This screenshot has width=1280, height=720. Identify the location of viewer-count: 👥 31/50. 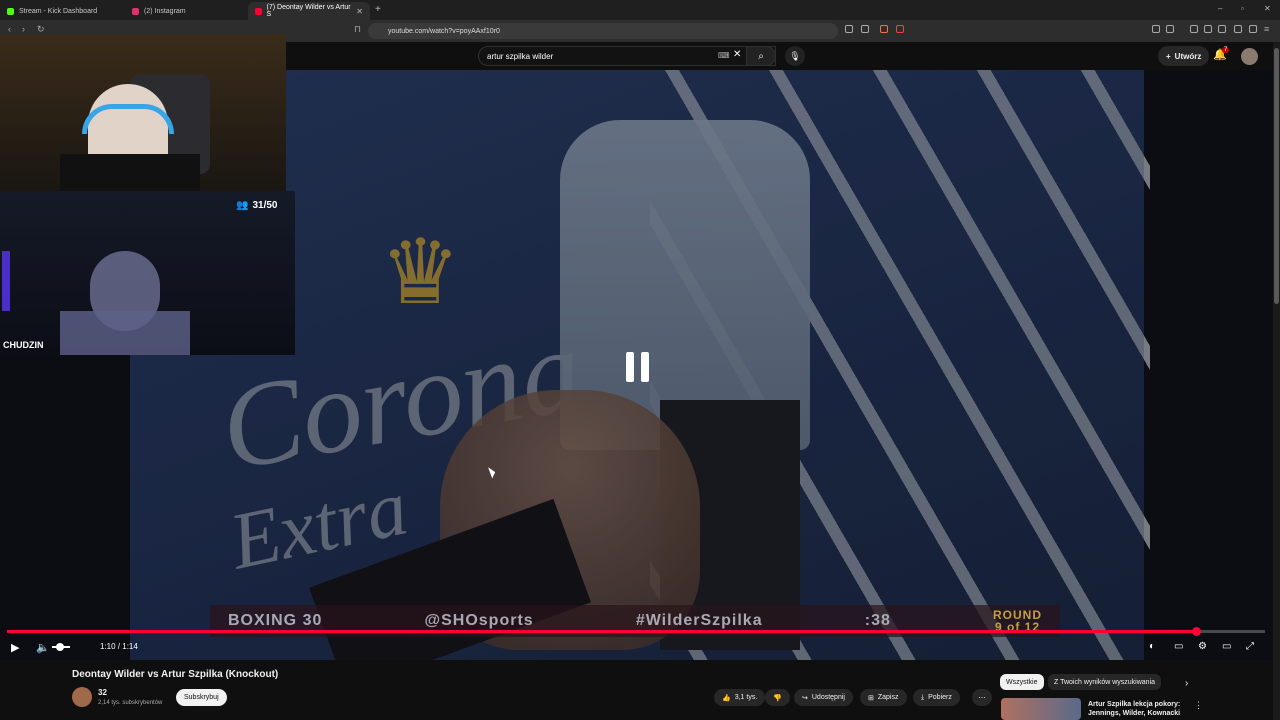
(256, 205).